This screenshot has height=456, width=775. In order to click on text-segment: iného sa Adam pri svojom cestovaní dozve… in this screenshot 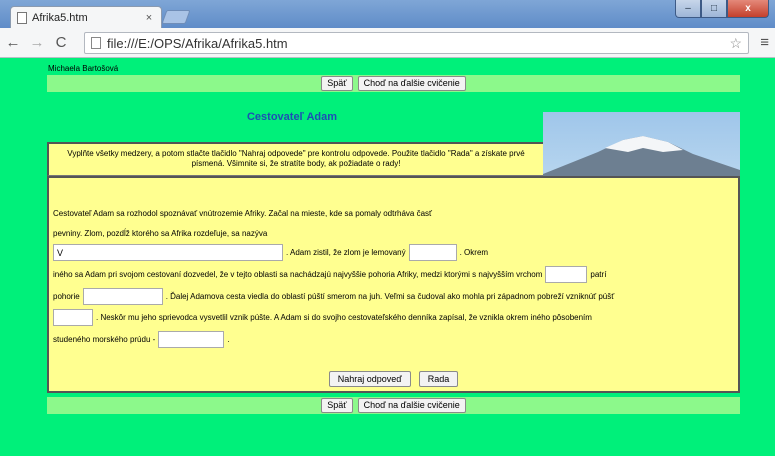, I will do `click(298, 274)`.